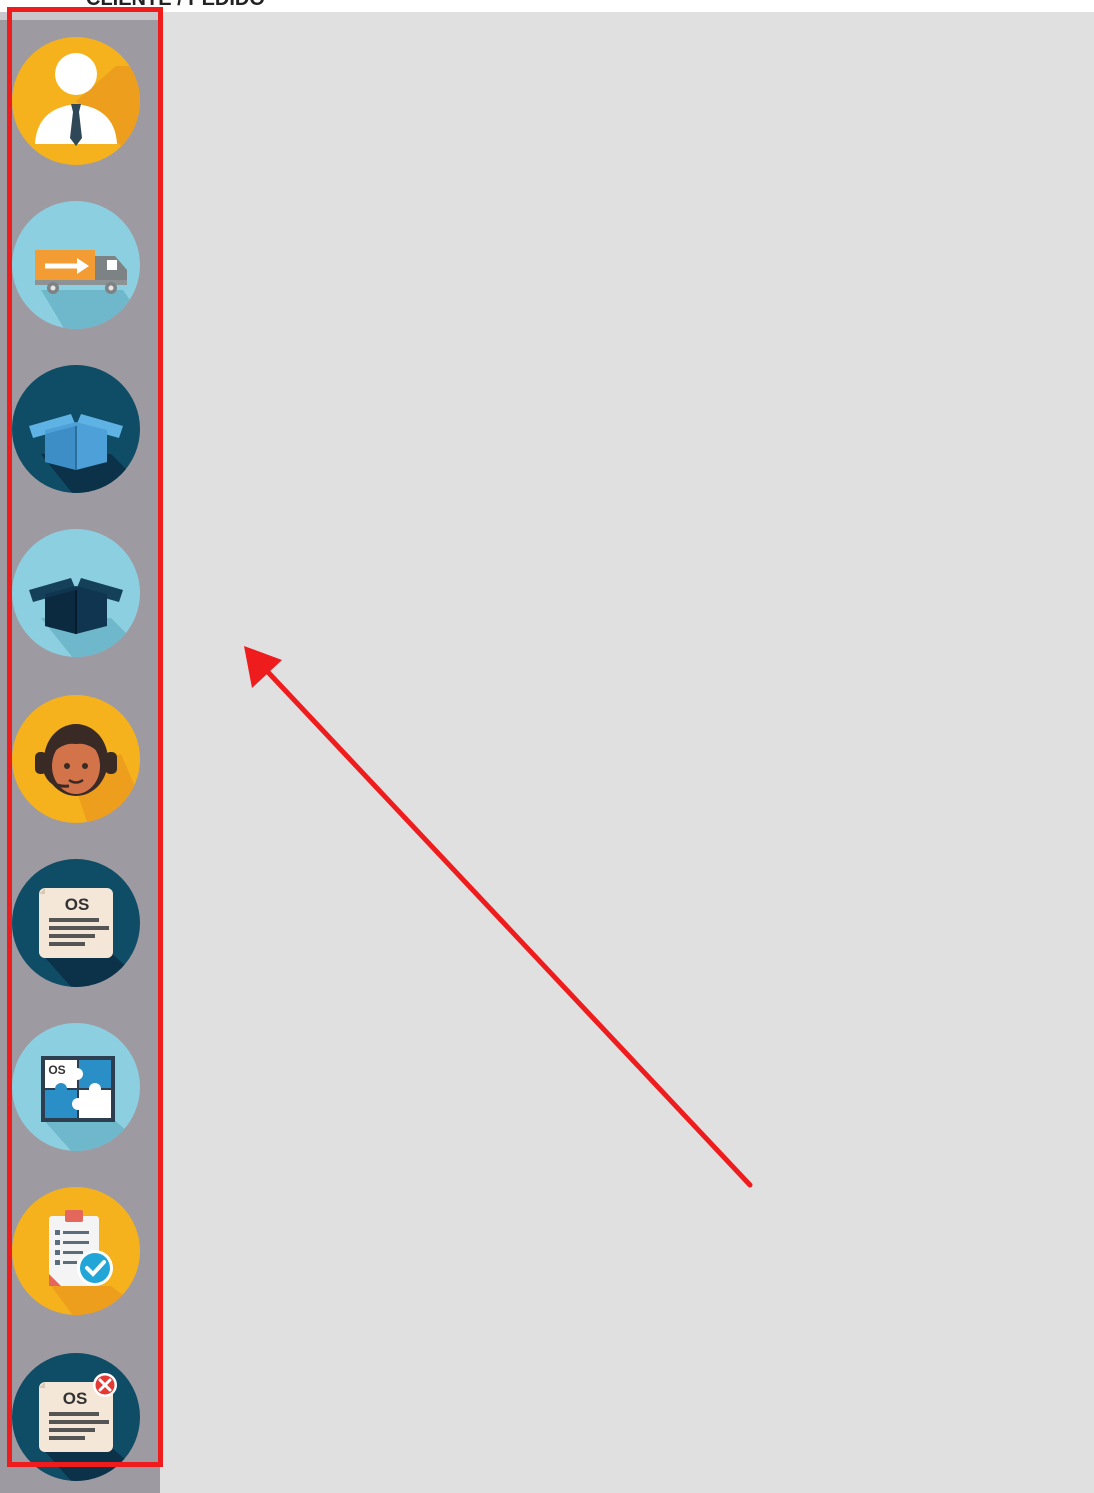 The image size is (1094, 1493). Describe the element at coordinates (80, 16) in the screenshot. I see `sidebar-top-edge` at that location.